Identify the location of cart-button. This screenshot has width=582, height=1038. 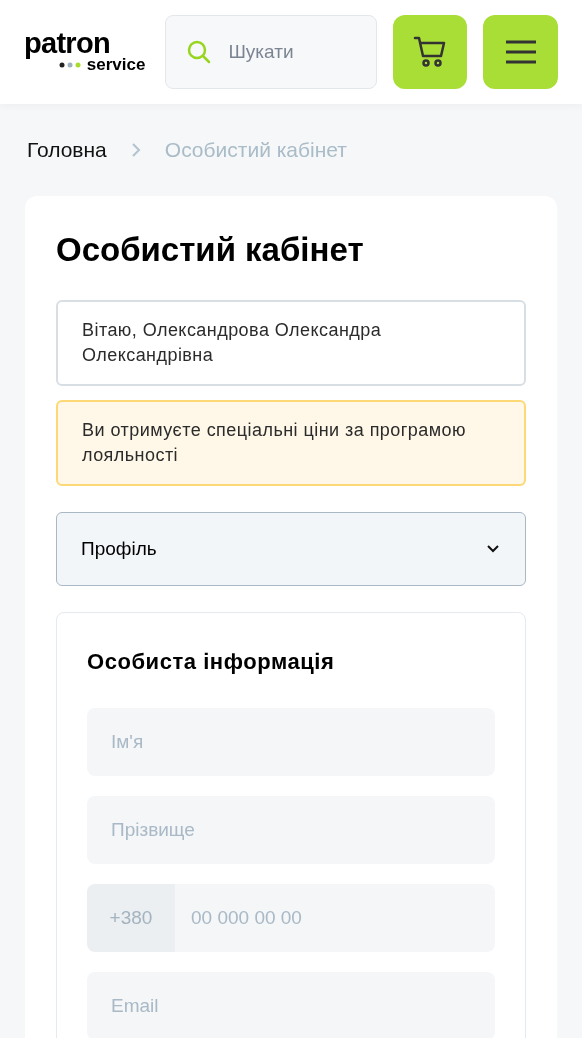
(430, 52).